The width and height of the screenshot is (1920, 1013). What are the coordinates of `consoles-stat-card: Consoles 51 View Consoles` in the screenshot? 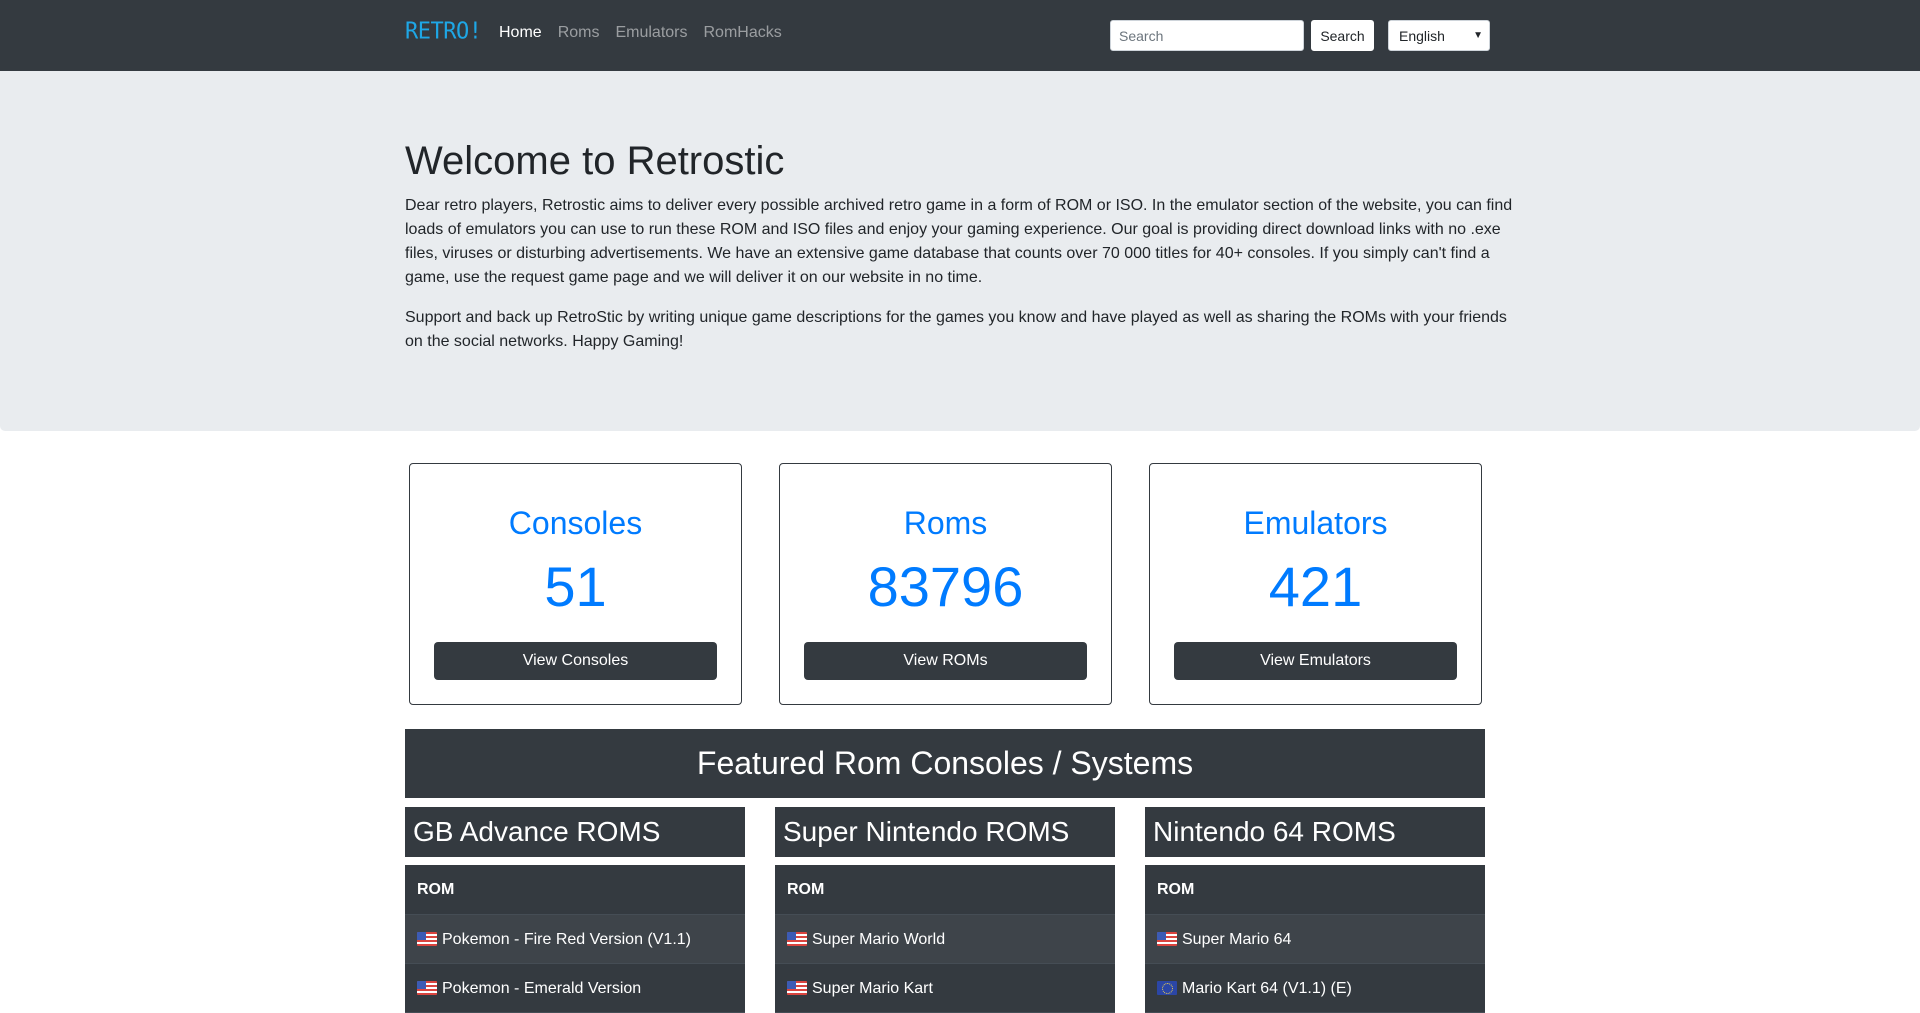 It's located at (575, 584).